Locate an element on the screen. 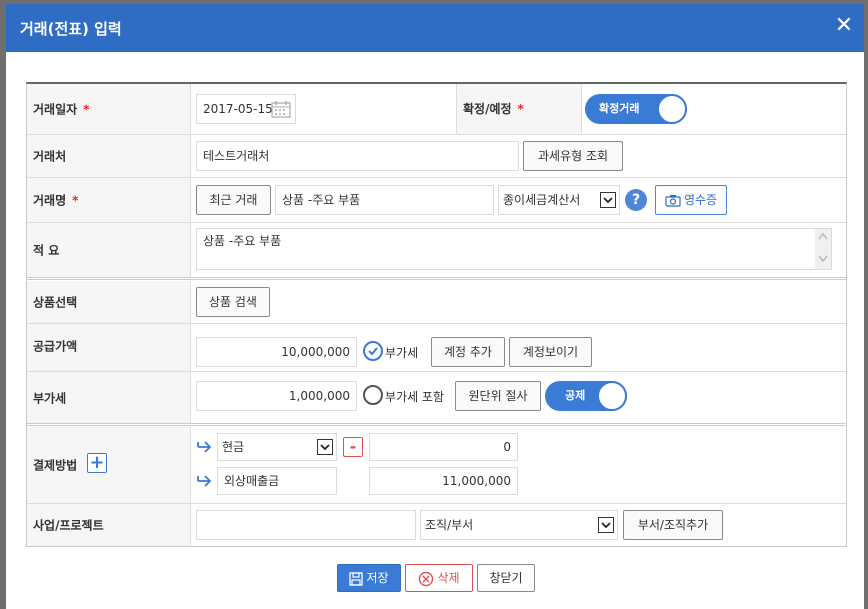  delete-button: 삭제 is located at coordinates (439, 578).